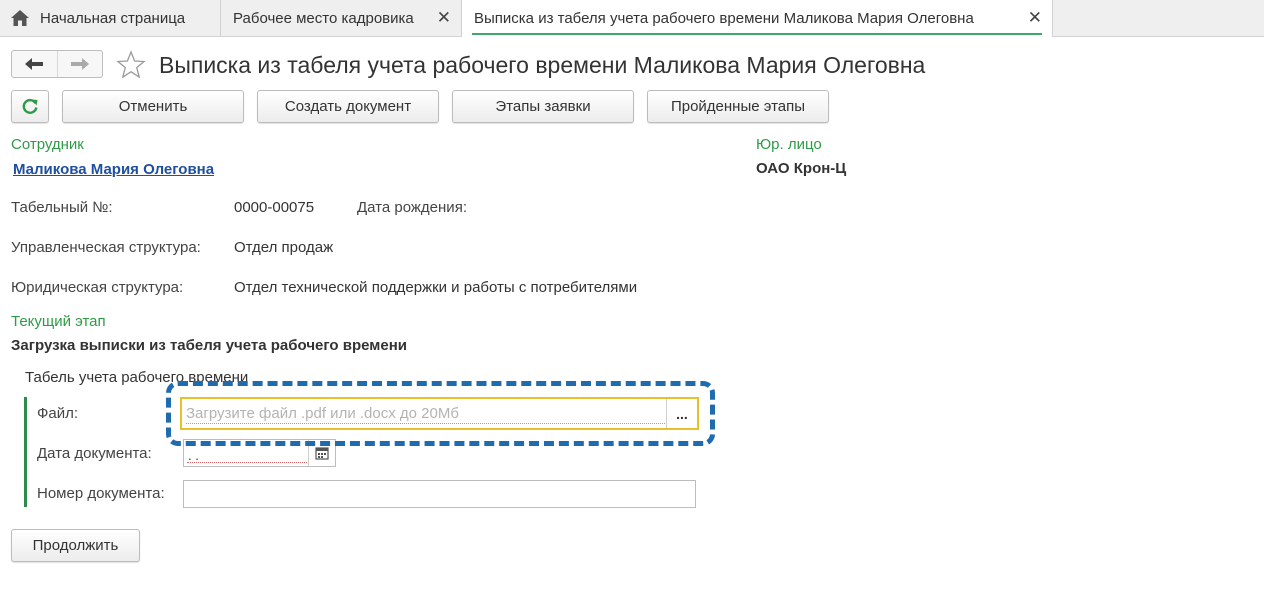 The height and width of the screenshot is (589, 1264). What do you see at coordinates (75, 545) in the screenshot?
I see `continue-button: Продолжить` at bounding box center [75, 545].